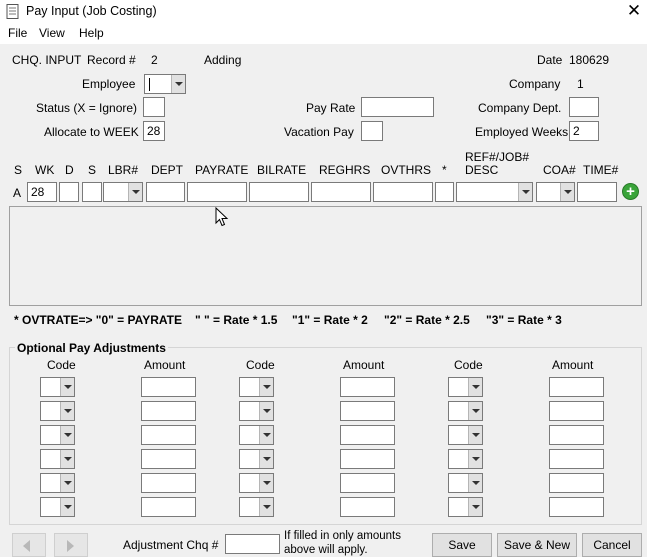 The height and width of the screenshot is (557, 647). I want to click on prev-record-button, so click(29, 545).